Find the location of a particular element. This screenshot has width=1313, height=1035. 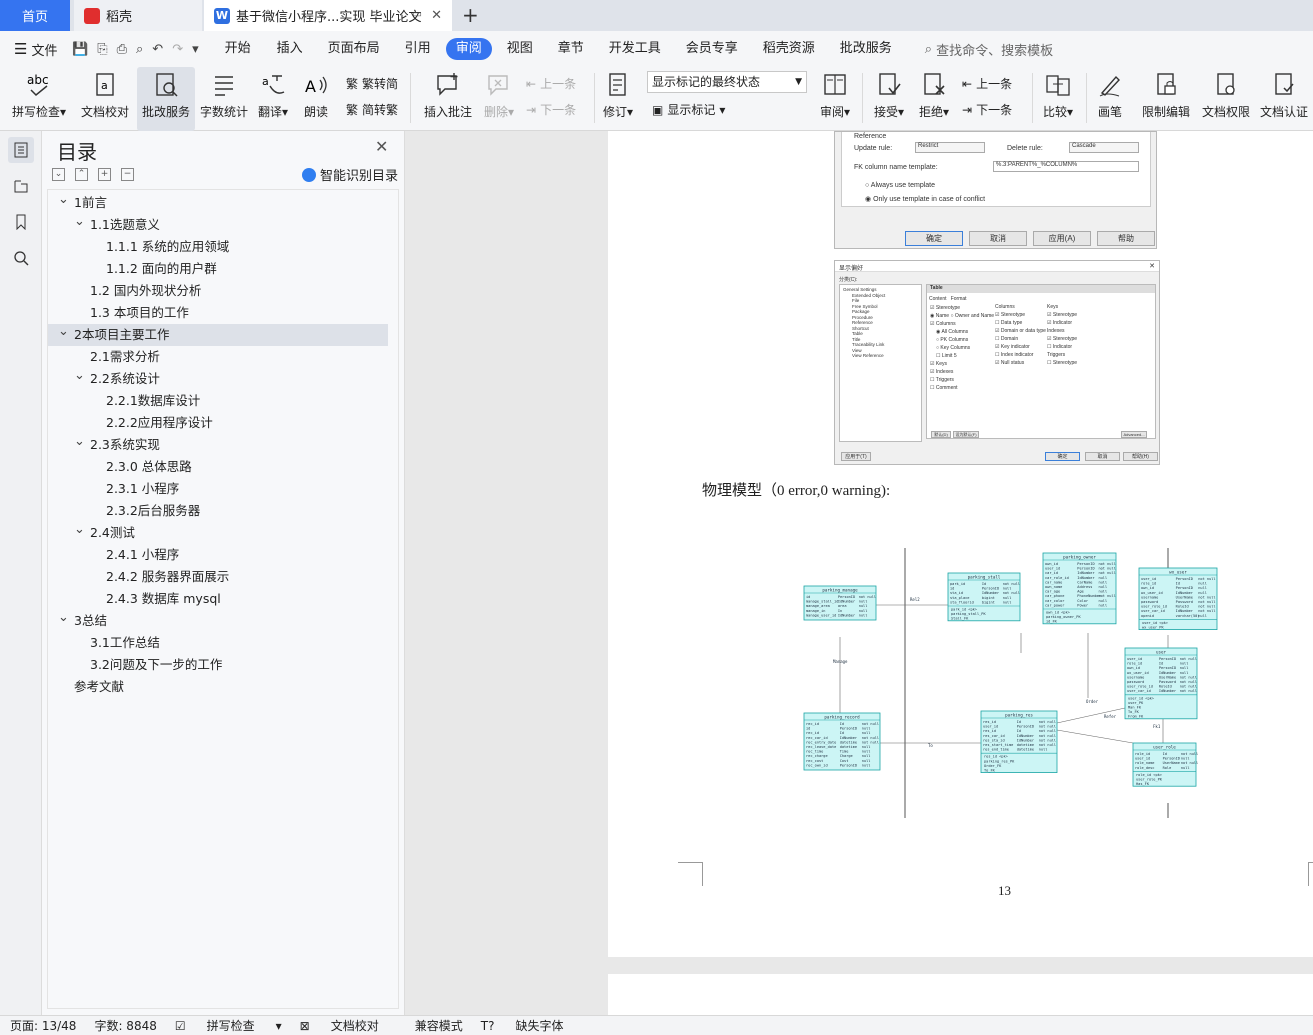

menu-item-7: 开发工具 is located at coordinates (635, 49).